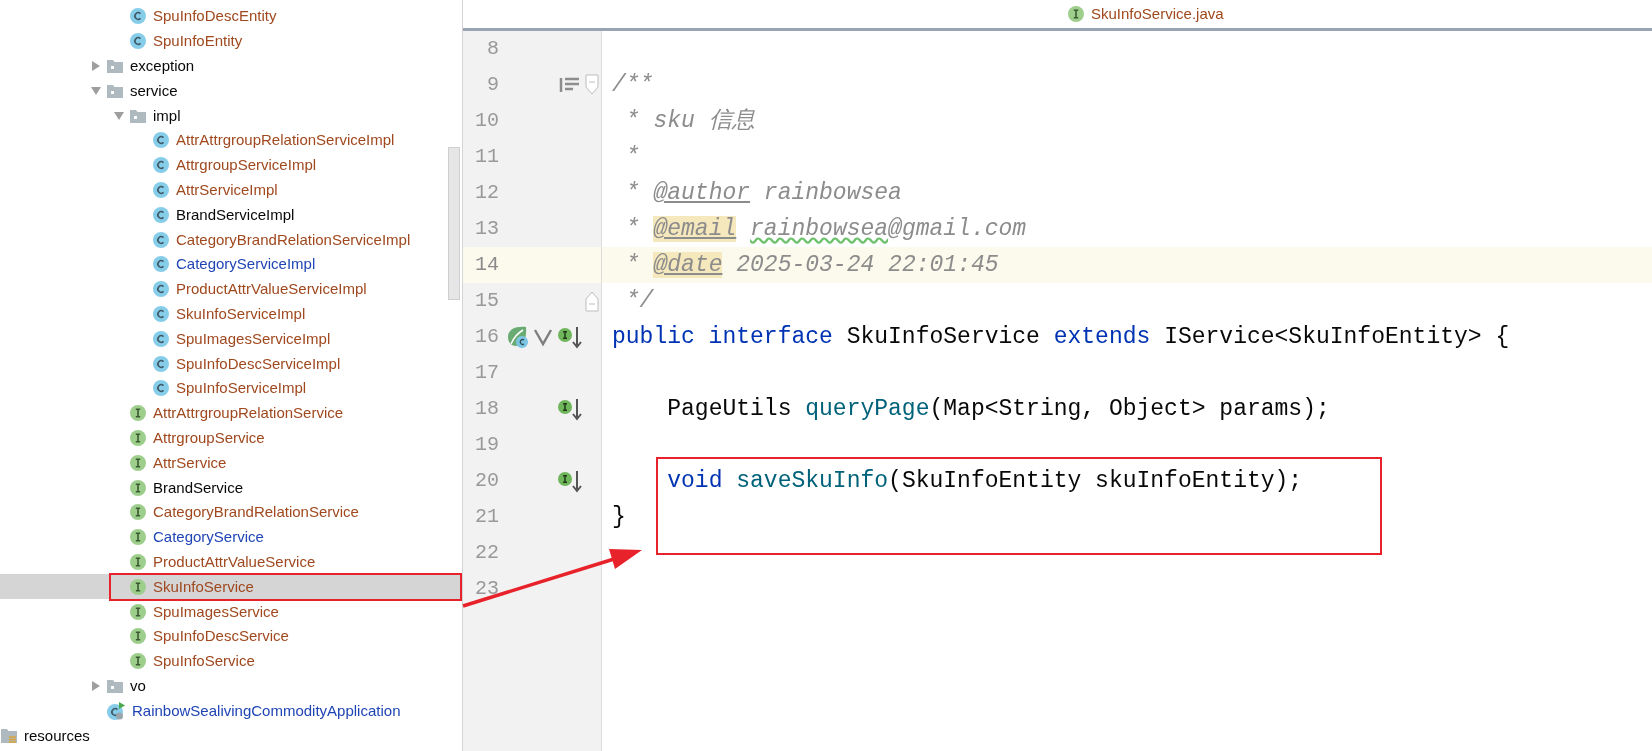  I want to click on file-label: AttrgroupServiceImpl, so click(246, 165).